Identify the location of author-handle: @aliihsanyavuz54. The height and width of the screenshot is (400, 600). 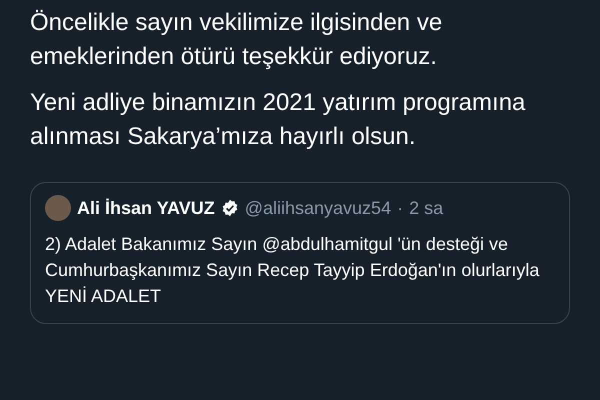
(318, 208).